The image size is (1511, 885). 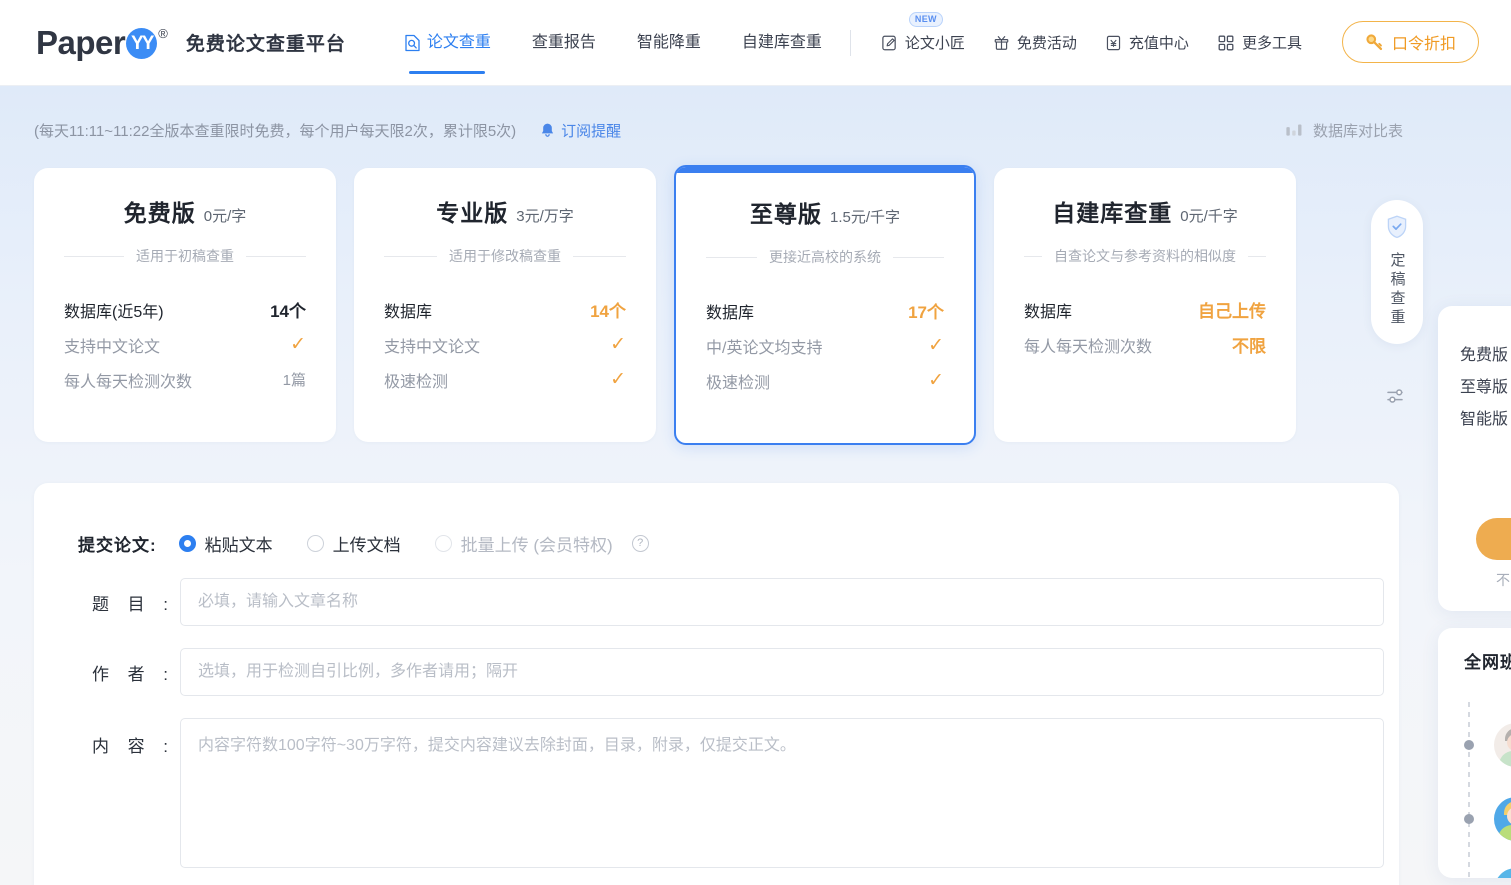 What do you see at coordinates (163, 33) in the screenshot?
I see `registered-mark: ®` at bounding box center [163, 33].